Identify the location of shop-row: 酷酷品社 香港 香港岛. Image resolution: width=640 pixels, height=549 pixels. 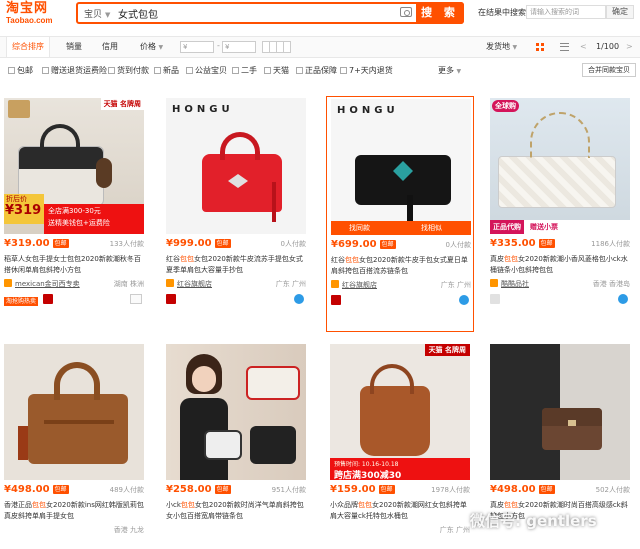
(560, 284).